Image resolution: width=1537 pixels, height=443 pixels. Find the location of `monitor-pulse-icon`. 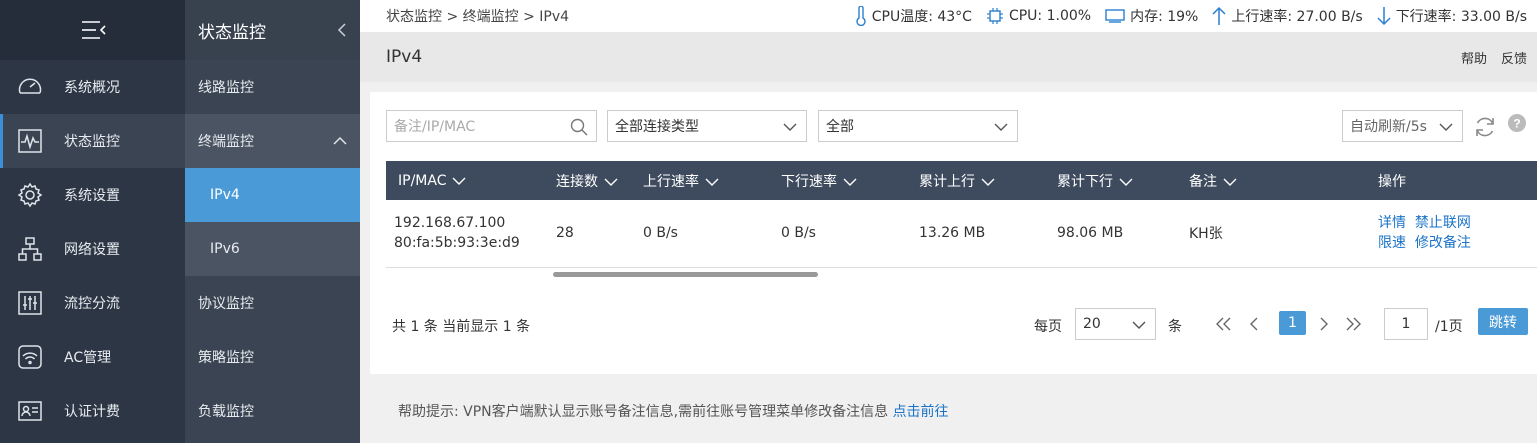

monitor-pulse-icon is located at coordinates (30, 141).